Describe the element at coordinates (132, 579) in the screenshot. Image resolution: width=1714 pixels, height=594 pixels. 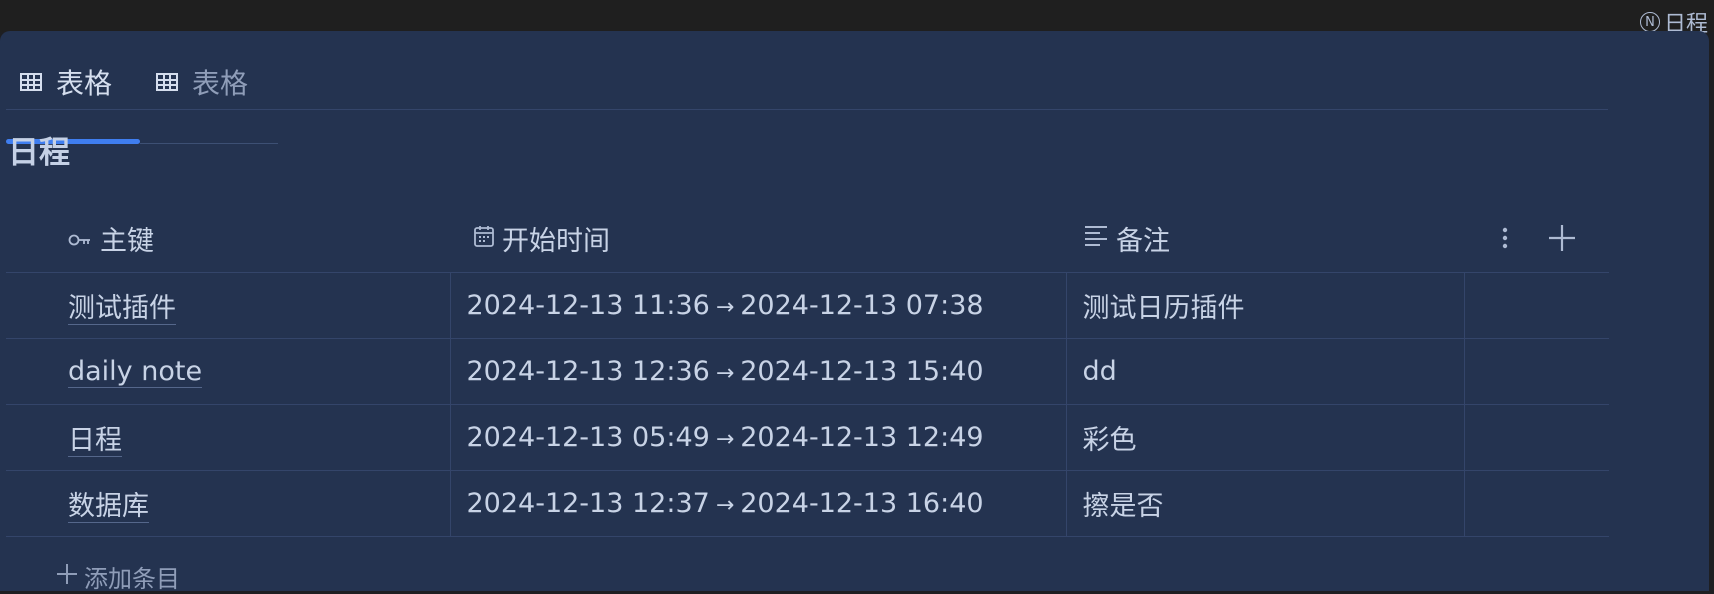
I see `add-row-label: 添加条目` at that location.